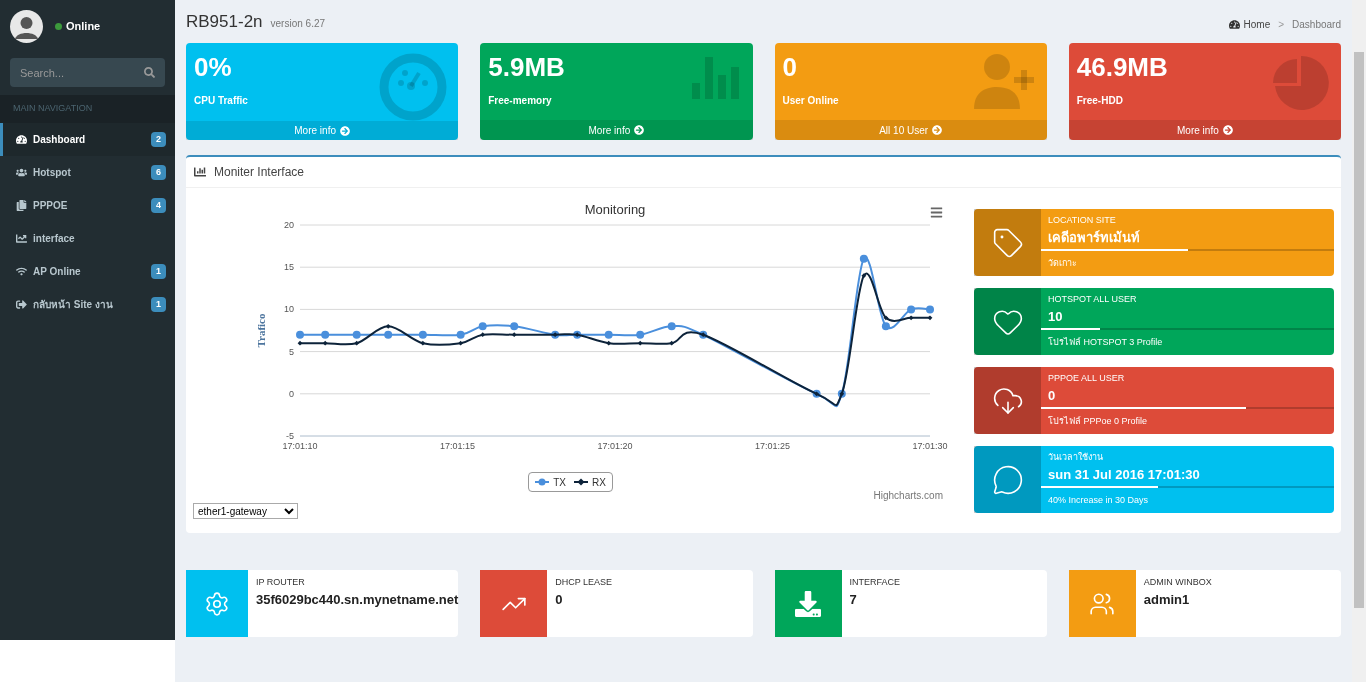 The image size is (1366, 682). Describe the element at coordinates (615, 209) in the screenshot. I see `chart-title: Monitoring` at that location.